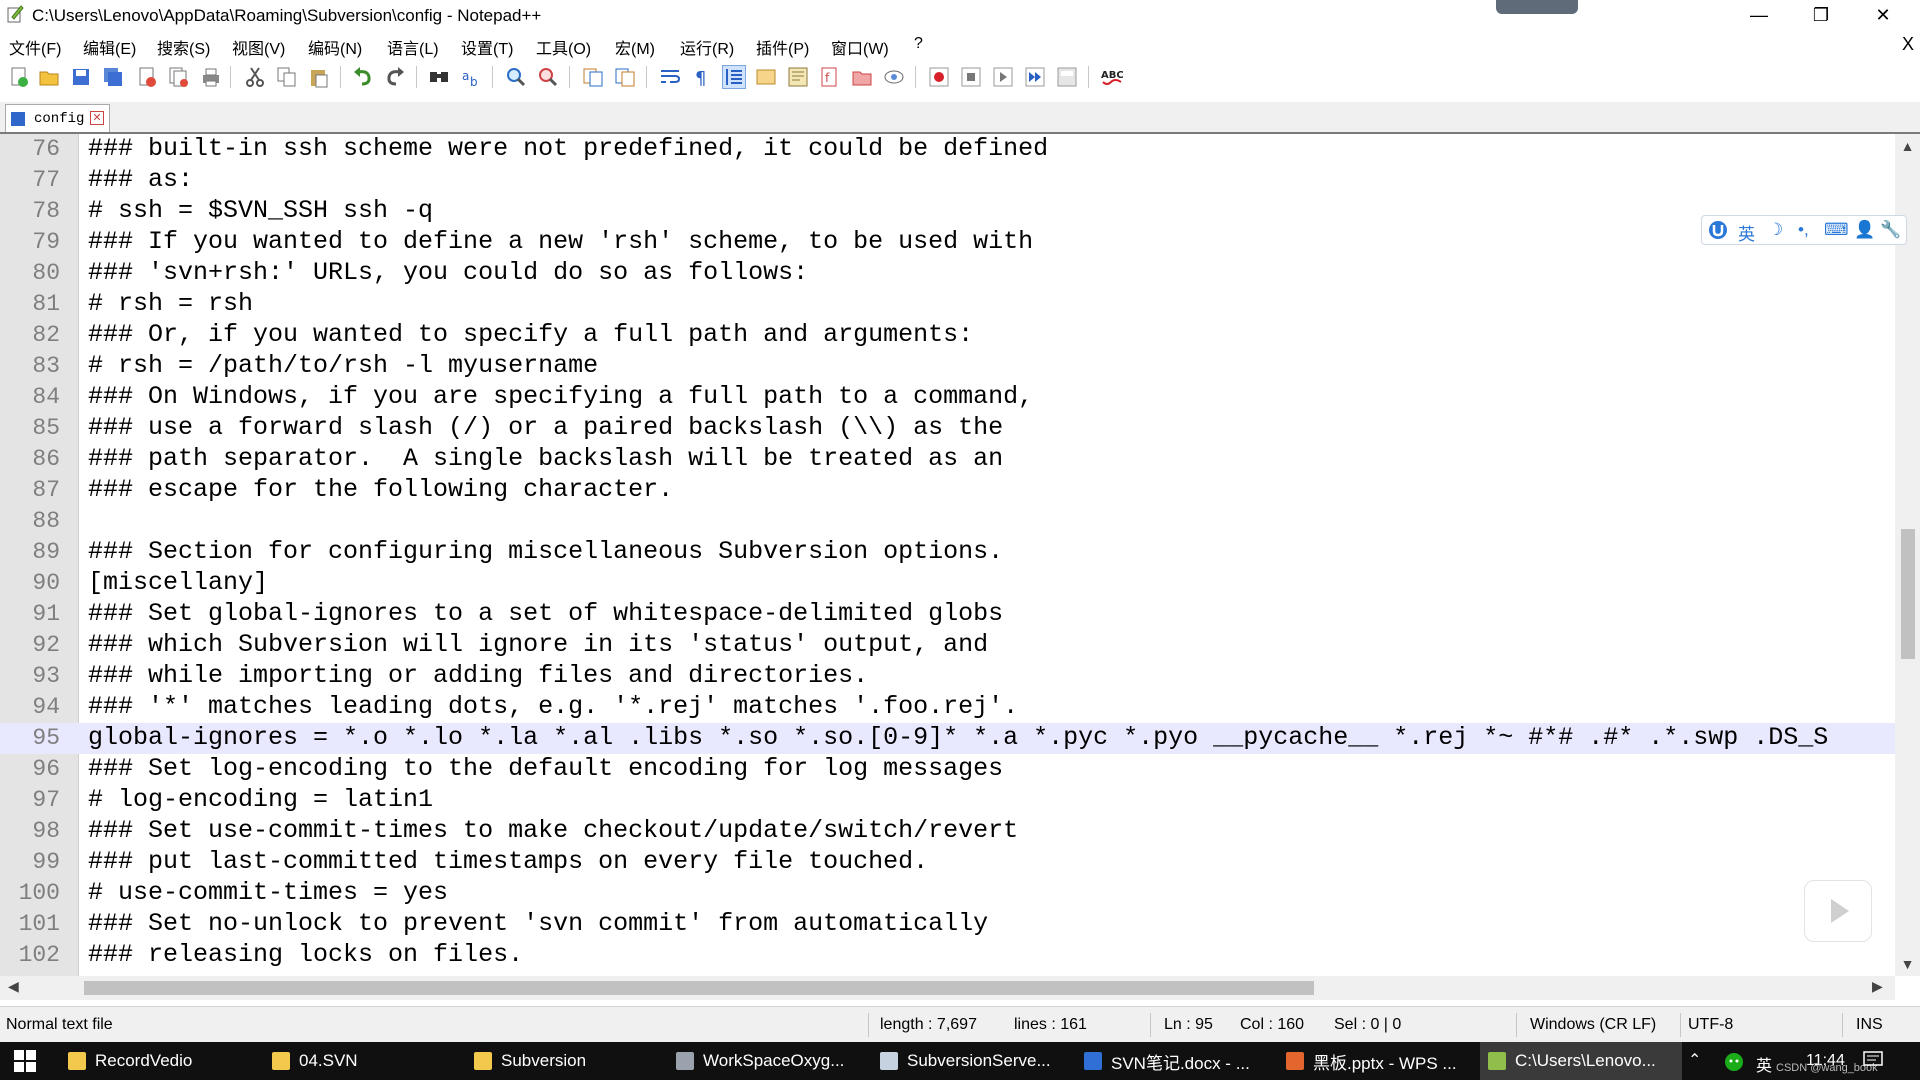 The height and width of the screenshot is (1080, 1920). I want to click on close-document-button: X, so click(1908, 44).